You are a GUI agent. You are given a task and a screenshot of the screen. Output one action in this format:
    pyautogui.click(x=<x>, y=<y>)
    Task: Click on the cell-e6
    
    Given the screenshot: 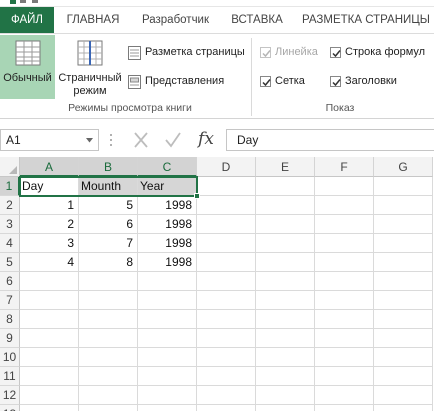 What is the action you would take?
    pyautogui.click(x=285, y=281)
    